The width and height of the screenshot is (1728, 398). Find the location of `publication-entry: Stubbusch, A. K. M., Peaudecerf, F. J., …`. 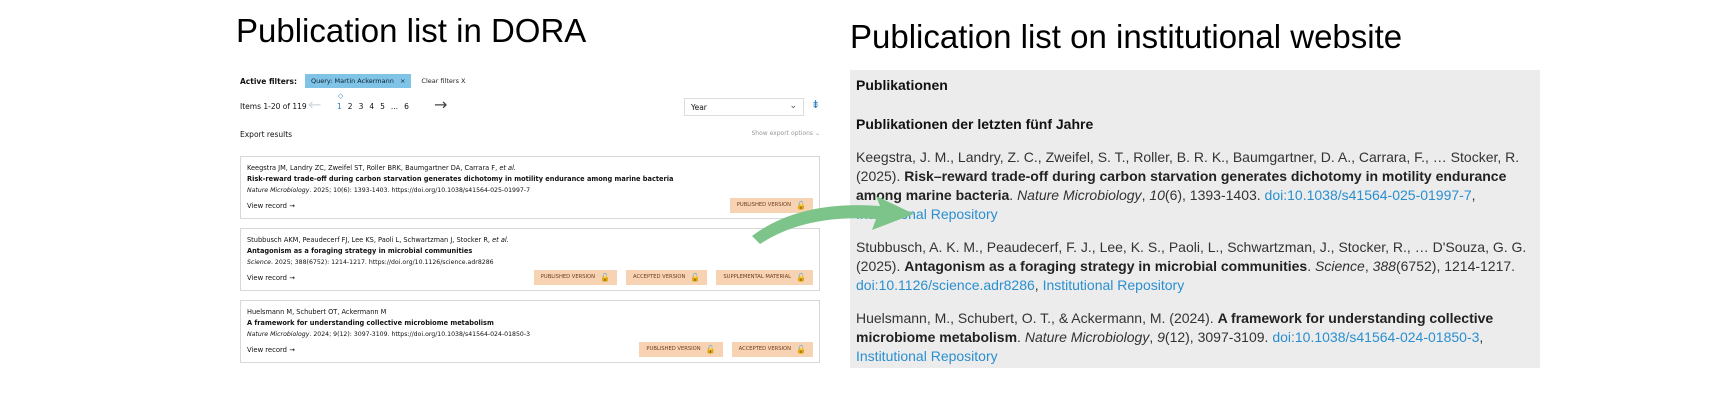

publication-entry: Stubbusch, A. K. M., Peaudecerf, F. J., … is located at coordinates (1191, 266).